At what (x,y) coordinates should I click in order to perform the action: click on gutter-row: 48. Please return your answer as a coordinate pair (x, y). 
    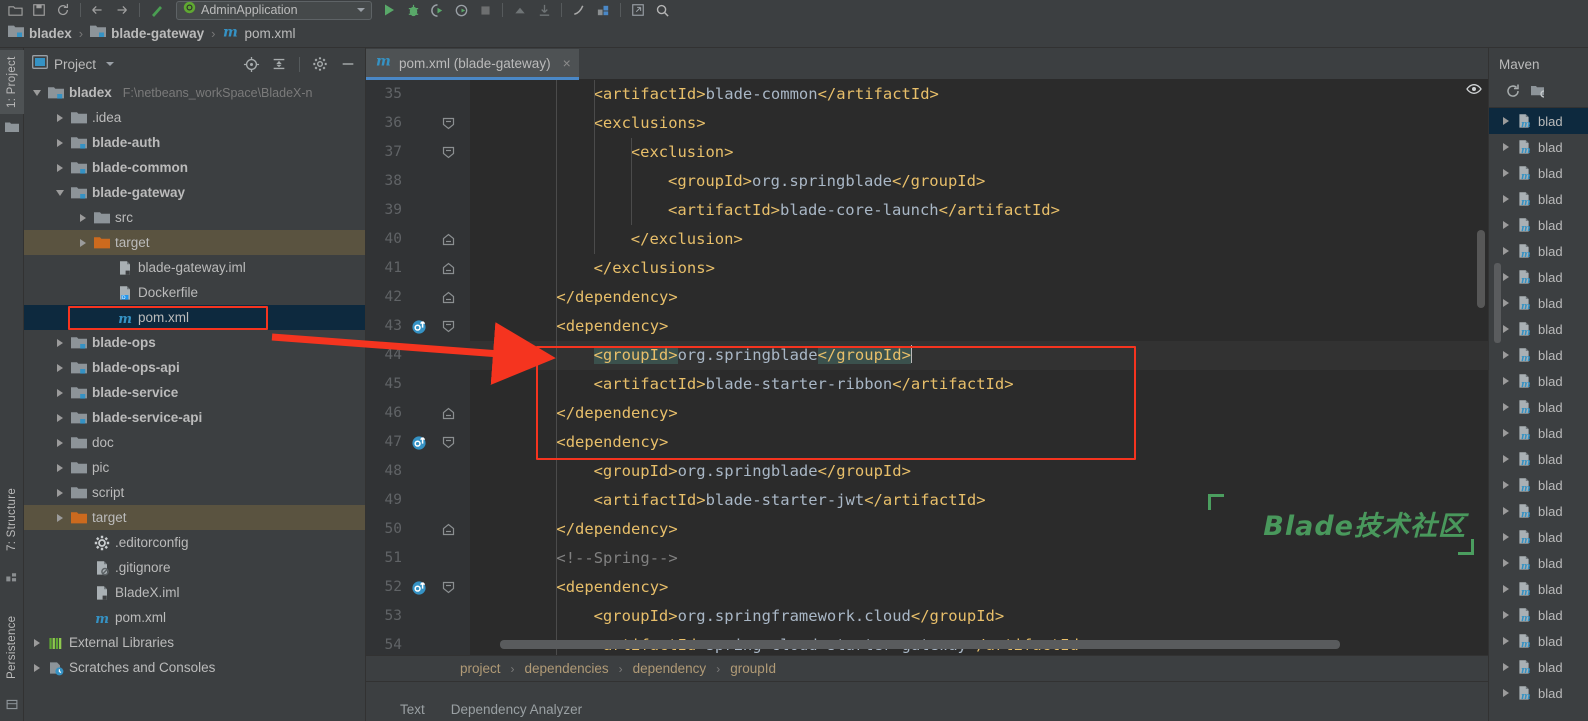
    Looking at the image, I should click on (418, 471).